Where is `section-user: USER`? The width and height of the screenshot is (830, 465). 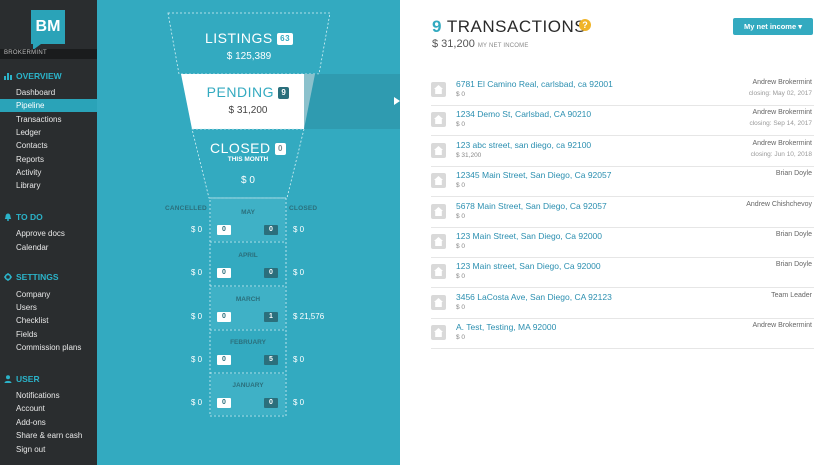 section-user: USER is located at coordinates (22, 379).